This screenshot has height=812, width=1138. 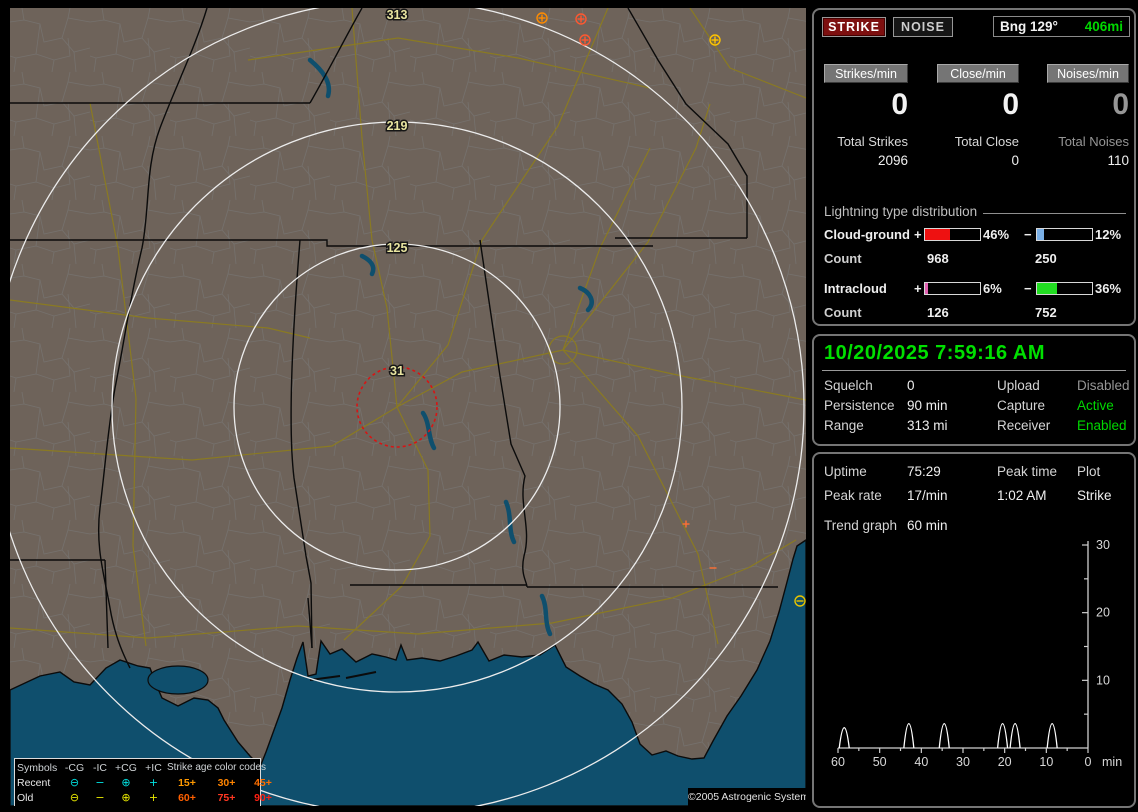 What do you see at coordinates (1108, 288) in the screenshot?
I see `ic-negative-pct: 36%` at bounding box center [1108, 288].